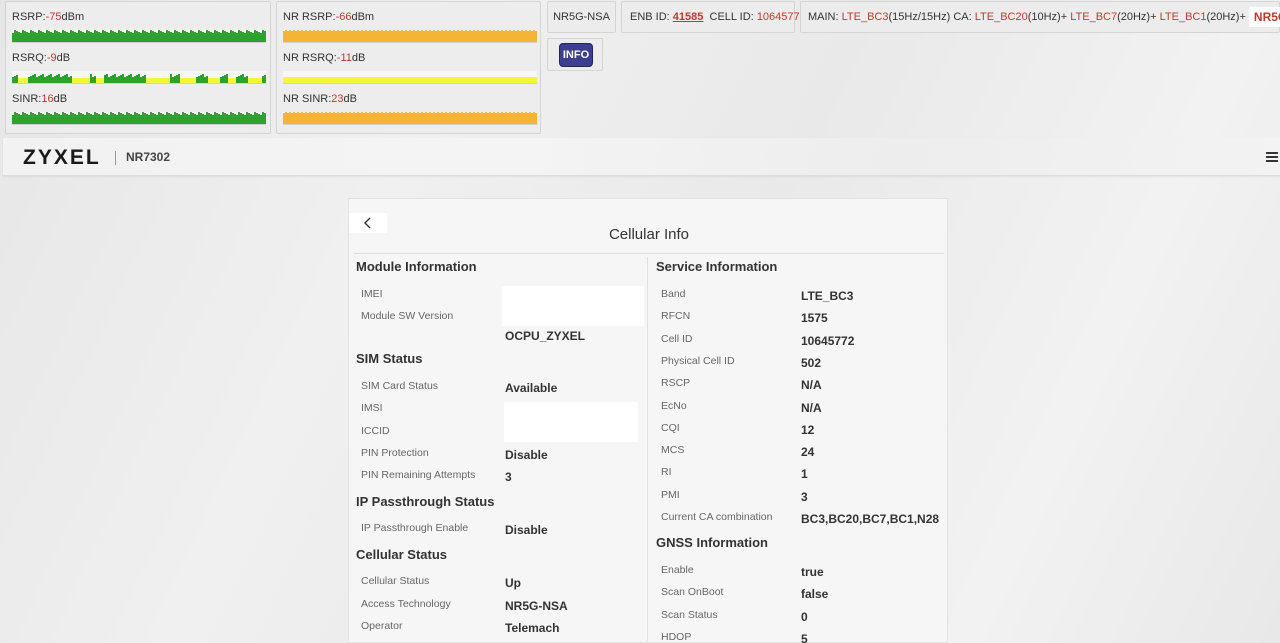 This screenshot has width=1280, height=643. Describe the element at coordinates (395, 581) in the screenshot. I see `cellular-status-label: Cellular Status` at that location.